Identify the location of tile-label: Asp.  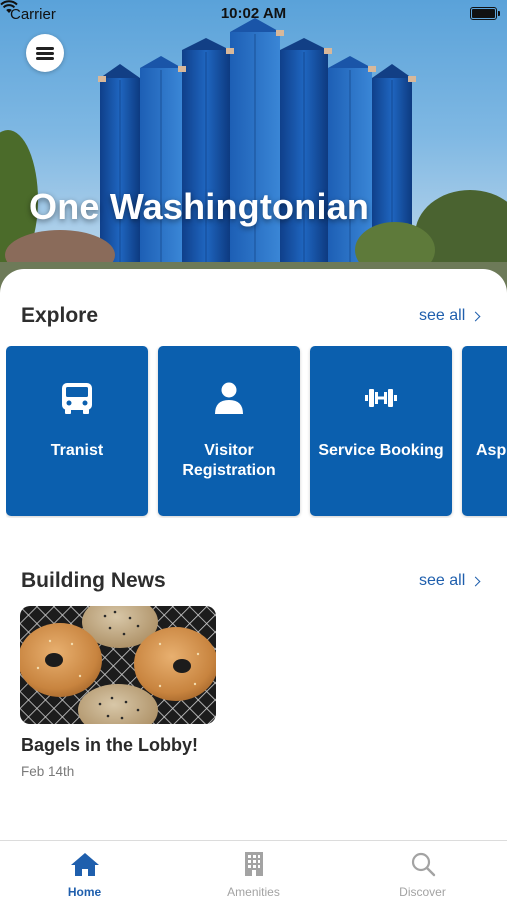
(491, 450).